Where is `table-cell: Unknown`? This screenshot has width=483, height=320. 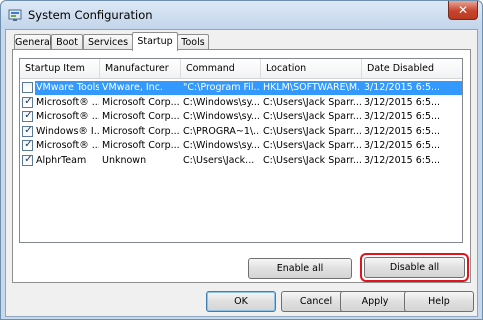 table-cell: Unknown is located at coordinates (124, 160).